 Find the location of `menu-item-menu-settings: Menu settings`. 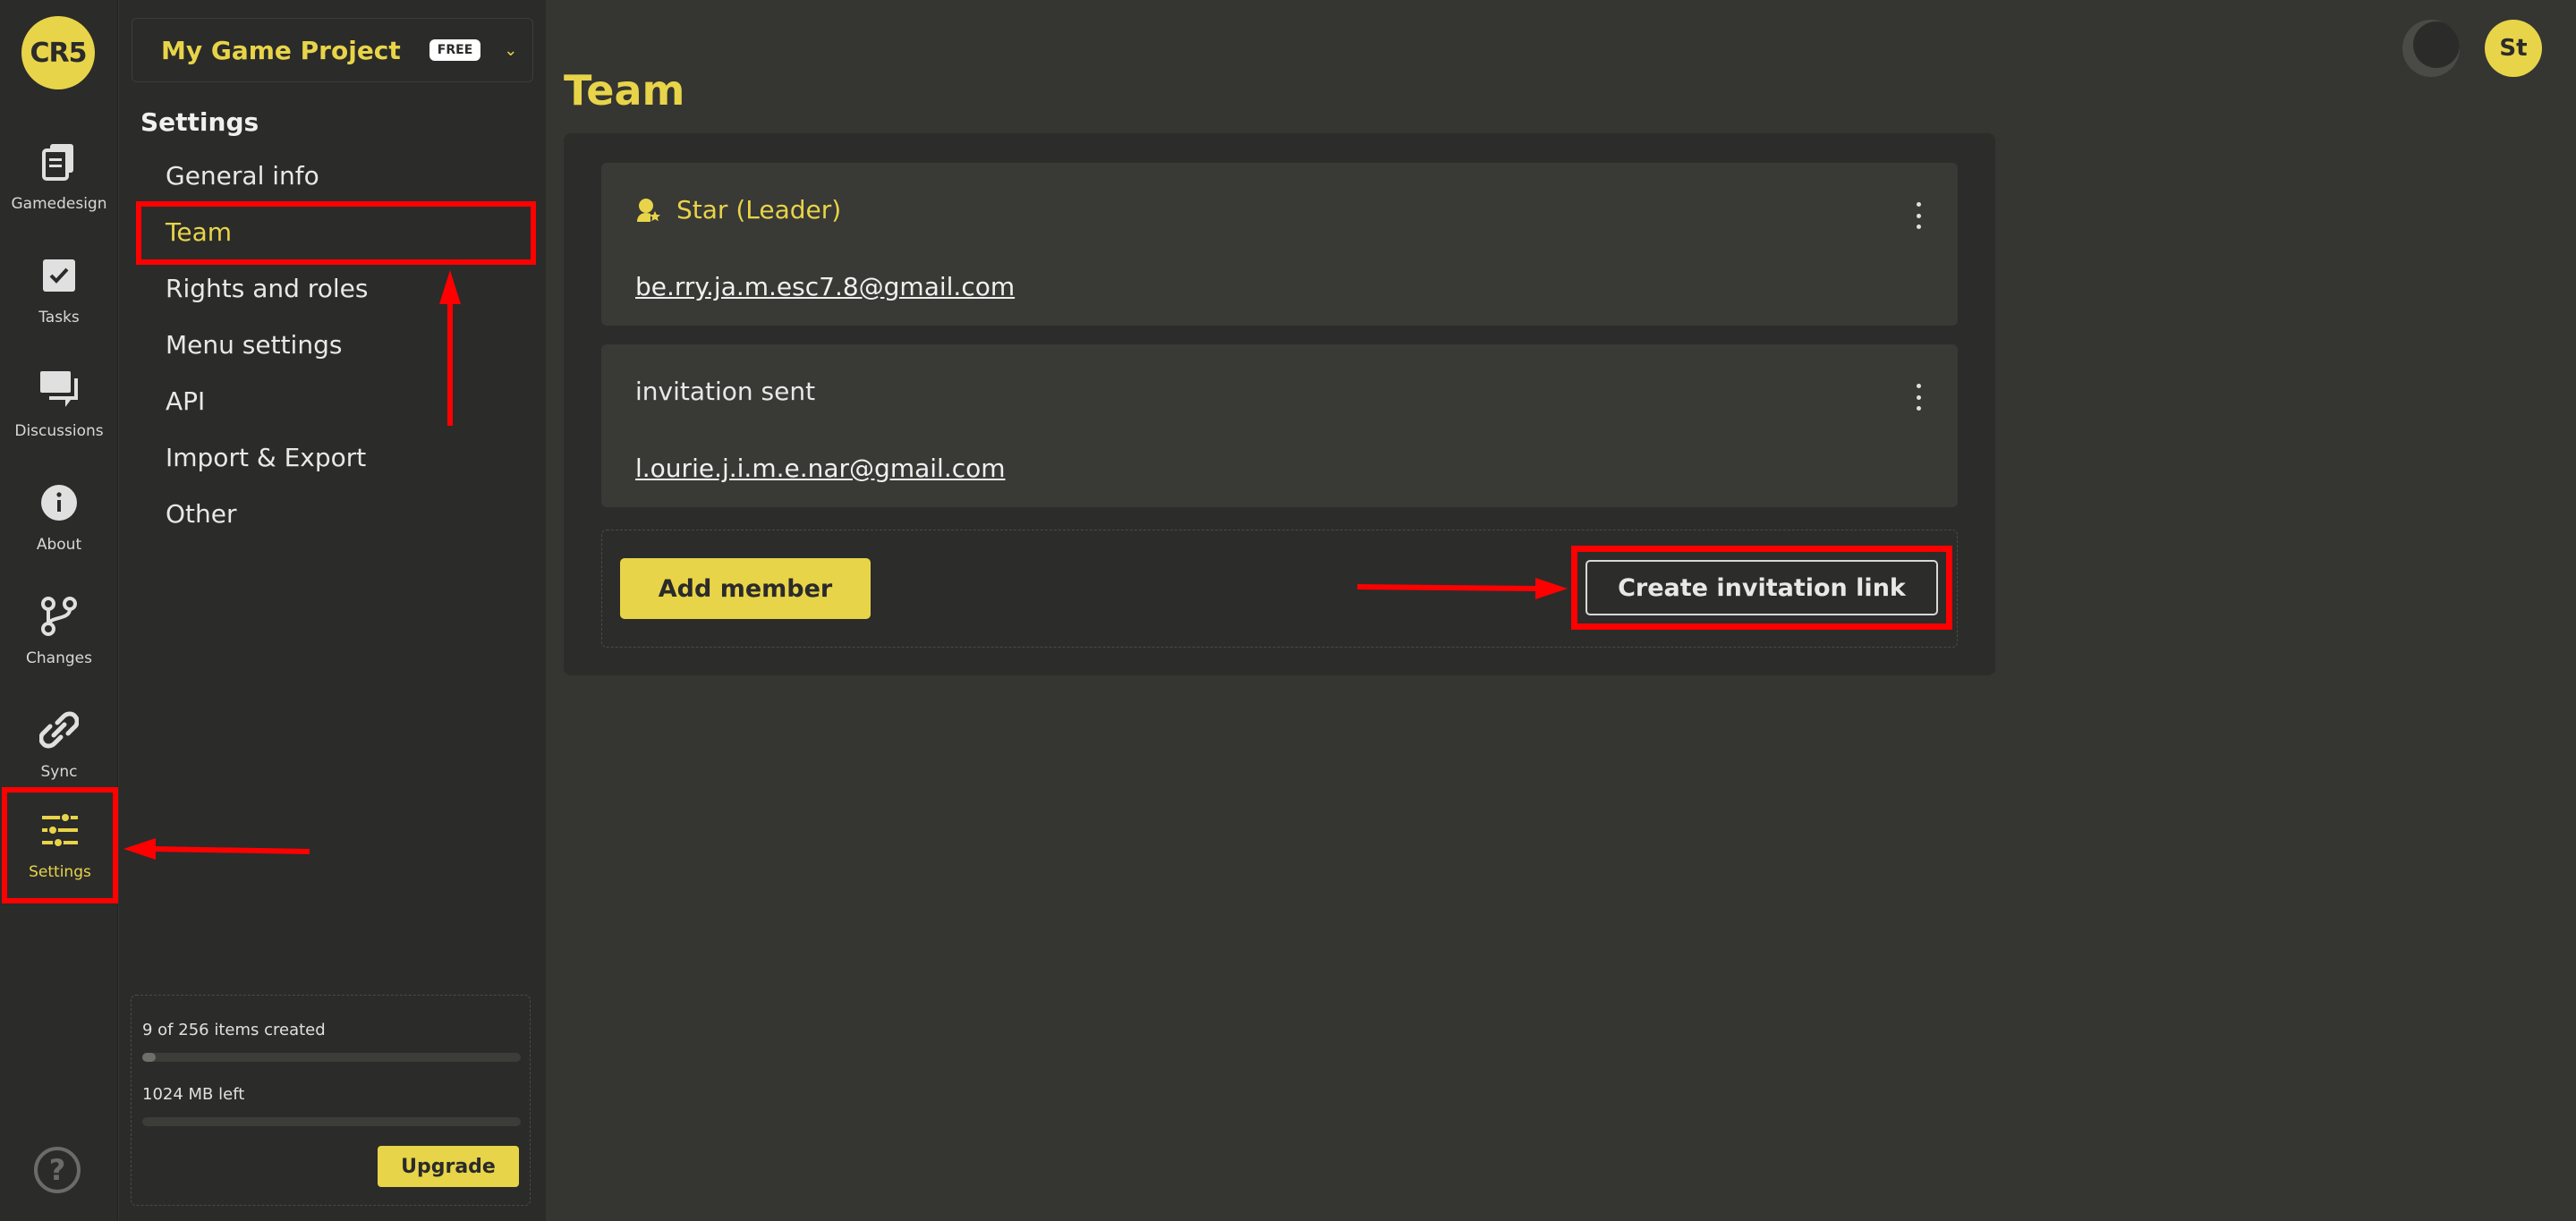

menu-item-menu-settings: Menu settings is located at coordinates (254, 345).